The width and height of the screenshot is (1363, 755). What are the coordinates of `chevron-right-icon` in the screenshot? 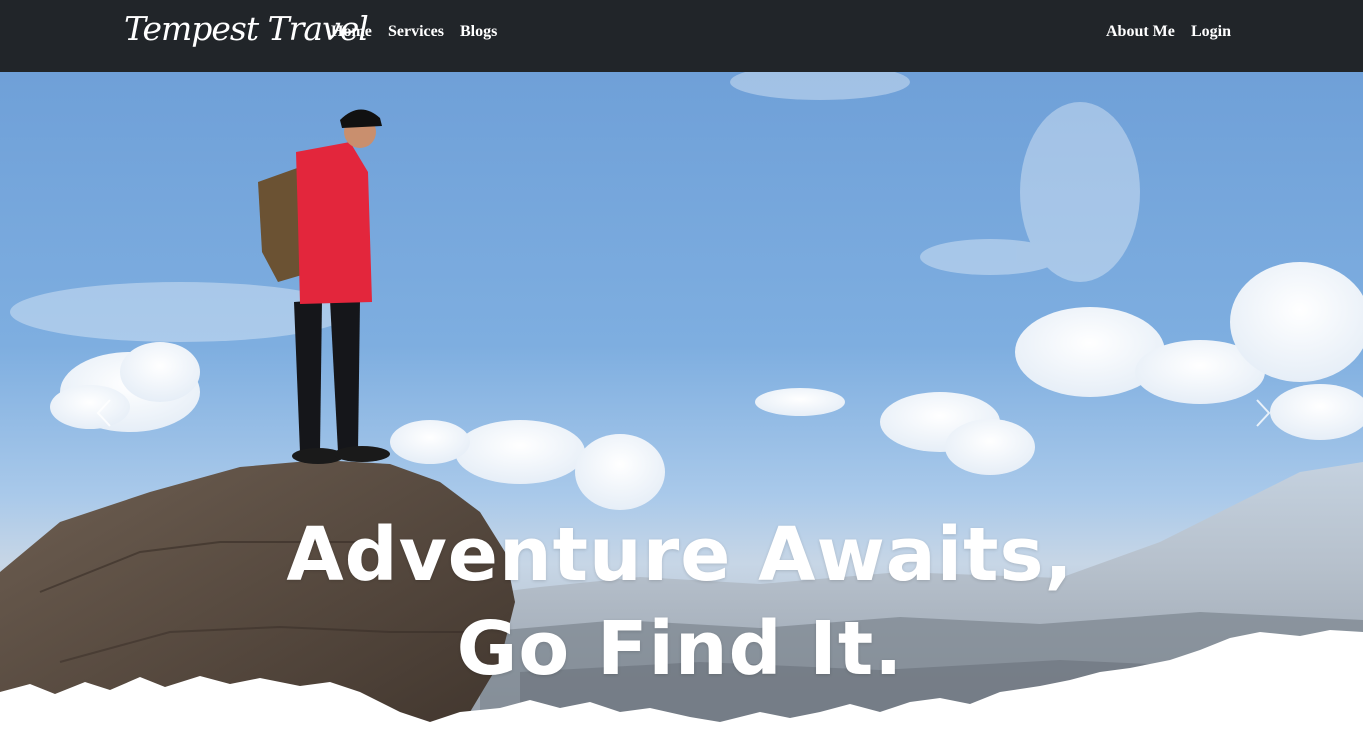 It's located at (1263, 413).